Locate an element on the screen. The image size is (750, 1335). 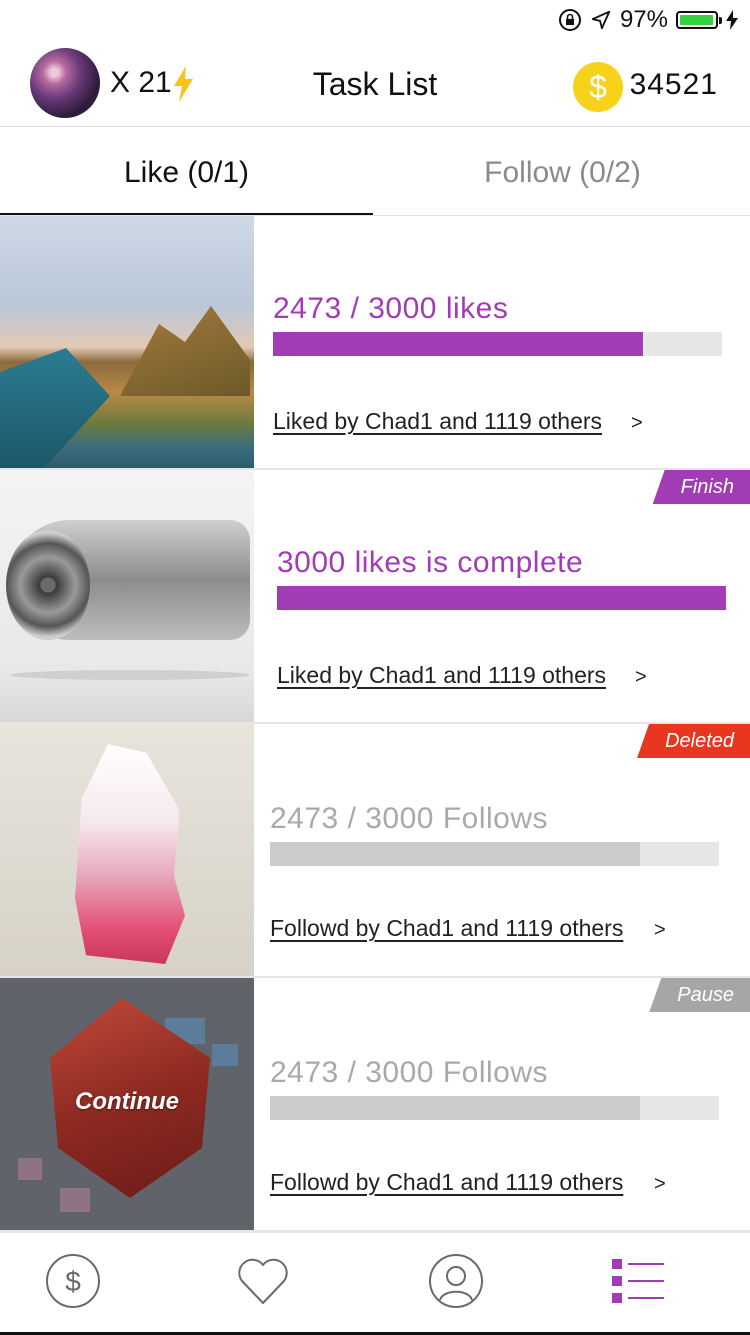
profile-circle-icon is located at coordinates (456, 1281).